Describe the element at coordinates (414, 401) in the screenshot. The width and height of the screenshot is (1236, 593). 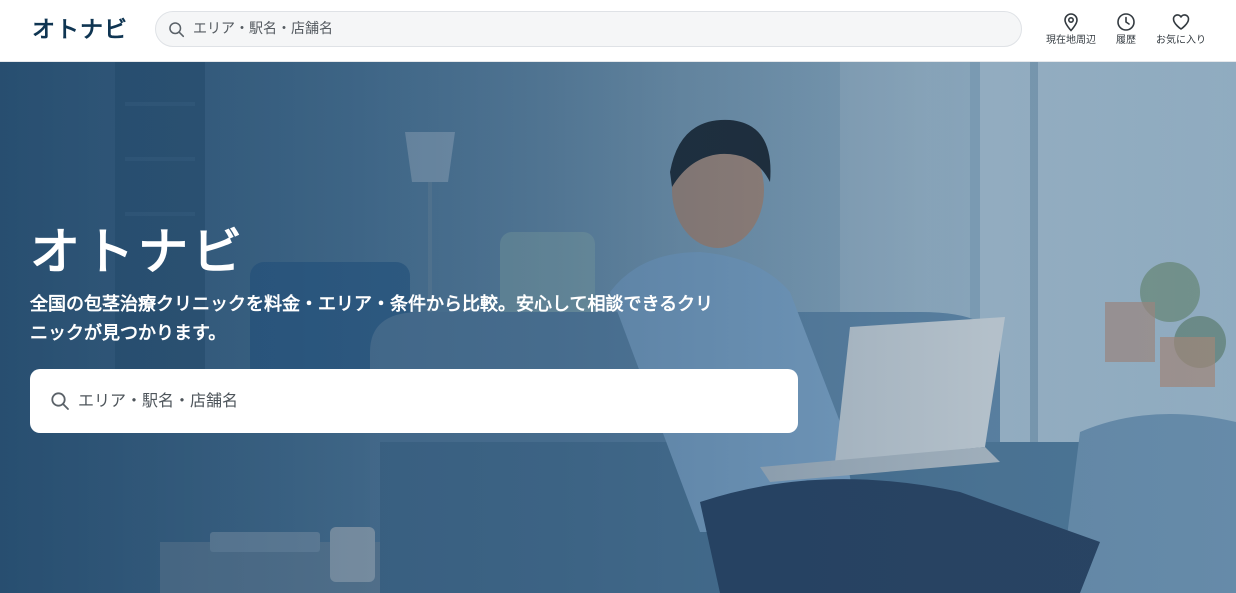
I see `hero-search-bar: エリア・駅名・店舗名` at that location.